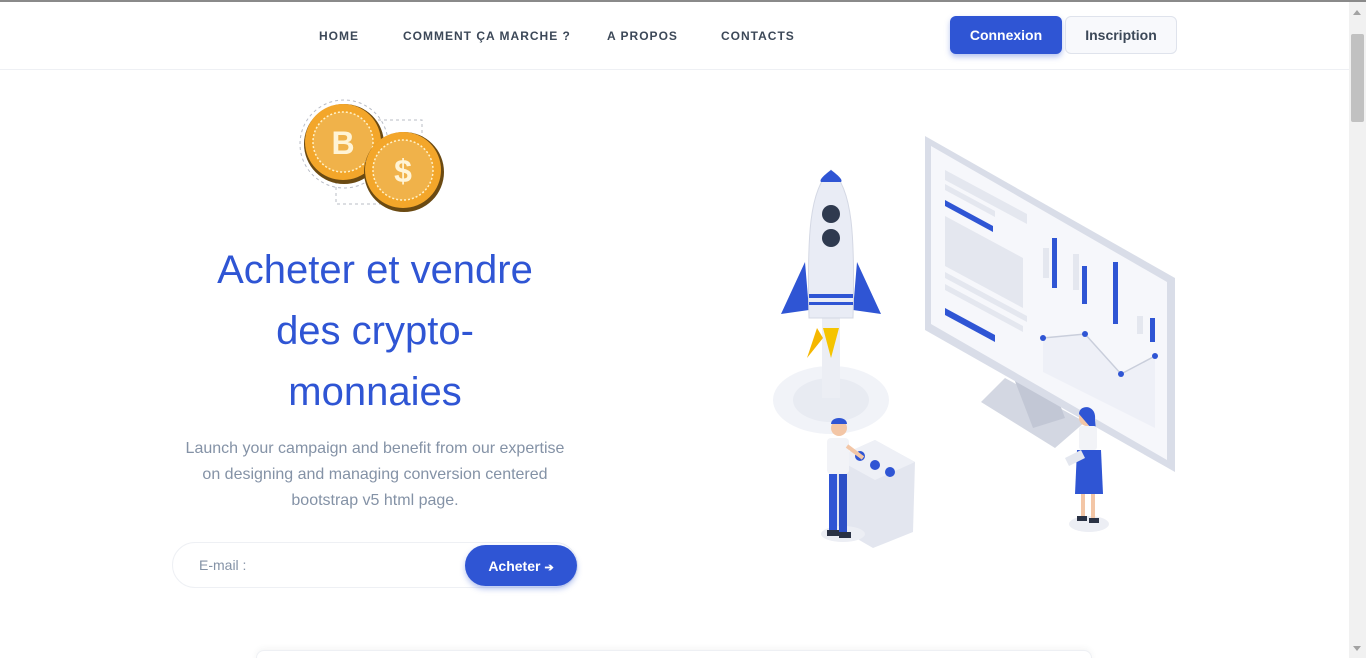 This screenshot has height=658, width=1366. What do you see at coordinates (1357, 78) in the screenshot?
I see `scrollbar-thumb` at bounding box center [1357, 78].